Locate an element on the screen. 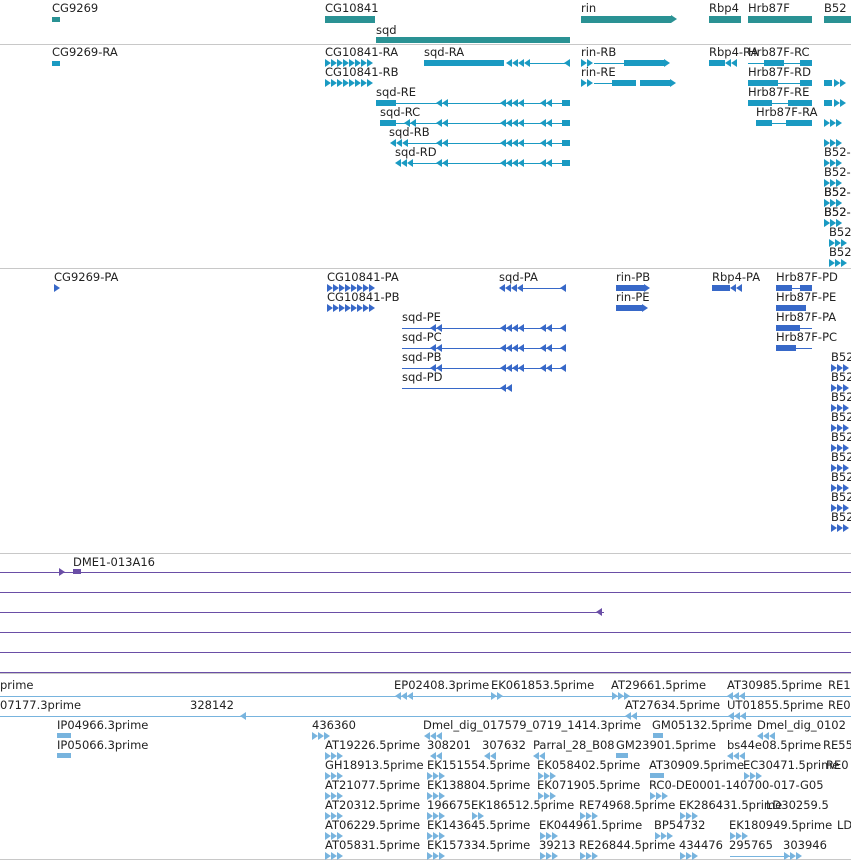  est-track-label: 39213 is located at coordinates (557, 845).